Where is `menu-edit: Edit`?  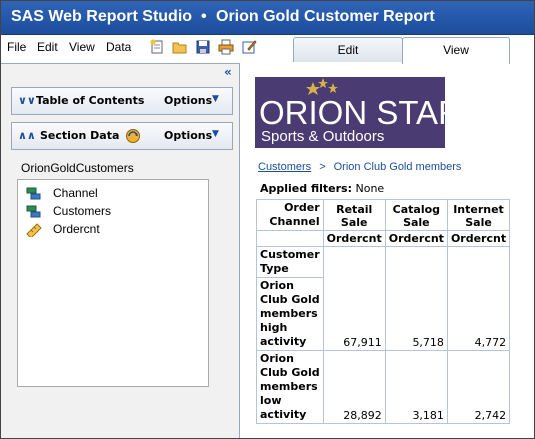
menu-edit: Edit is located at coordinates (47, 47).